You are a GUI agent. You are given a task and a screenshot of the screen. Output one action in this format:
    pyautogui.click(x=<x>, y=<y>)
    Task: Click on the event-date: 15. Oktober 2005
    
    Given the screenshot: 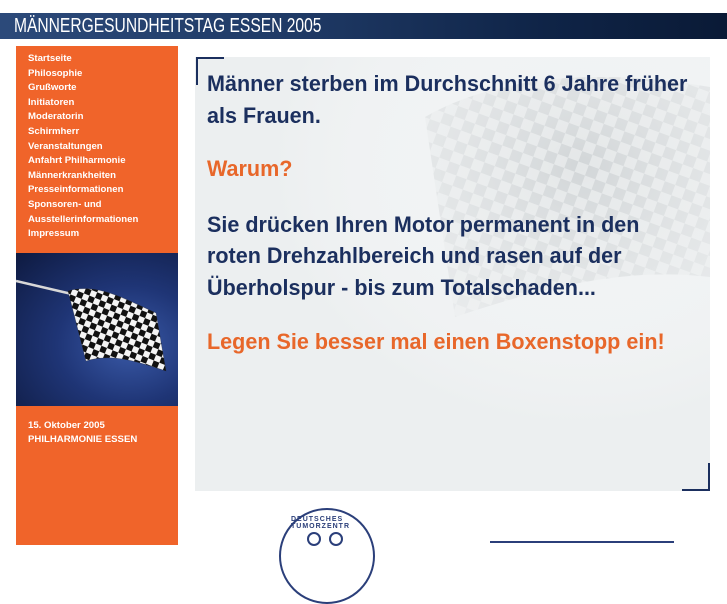 What is the action you would take?
    pyautogui.click(x=66, y=425)
    